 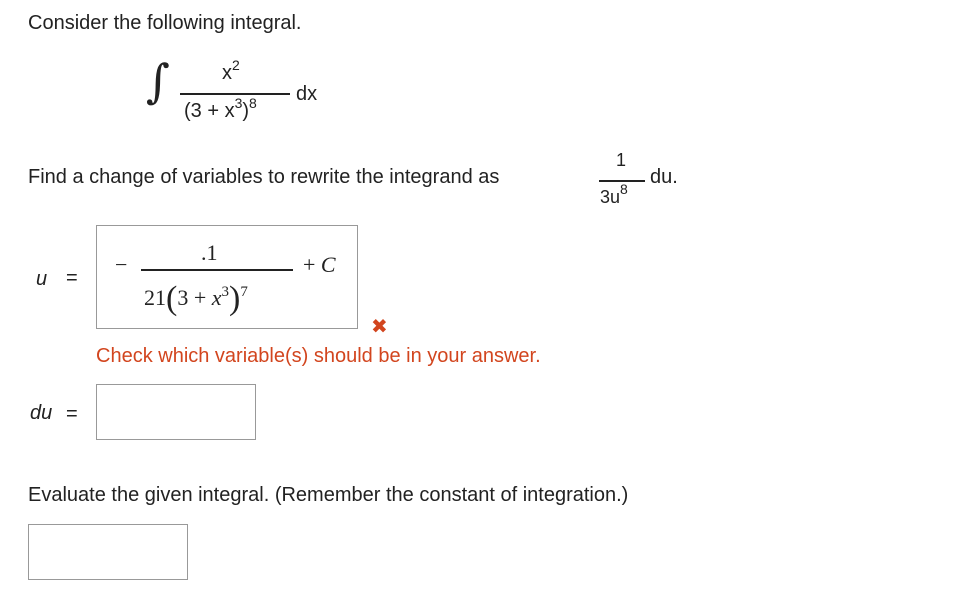 What do you see at coordinates (121, 264) in the screenshot?
I see `answer-minus-sign: −` at bounding box center [121, 264].